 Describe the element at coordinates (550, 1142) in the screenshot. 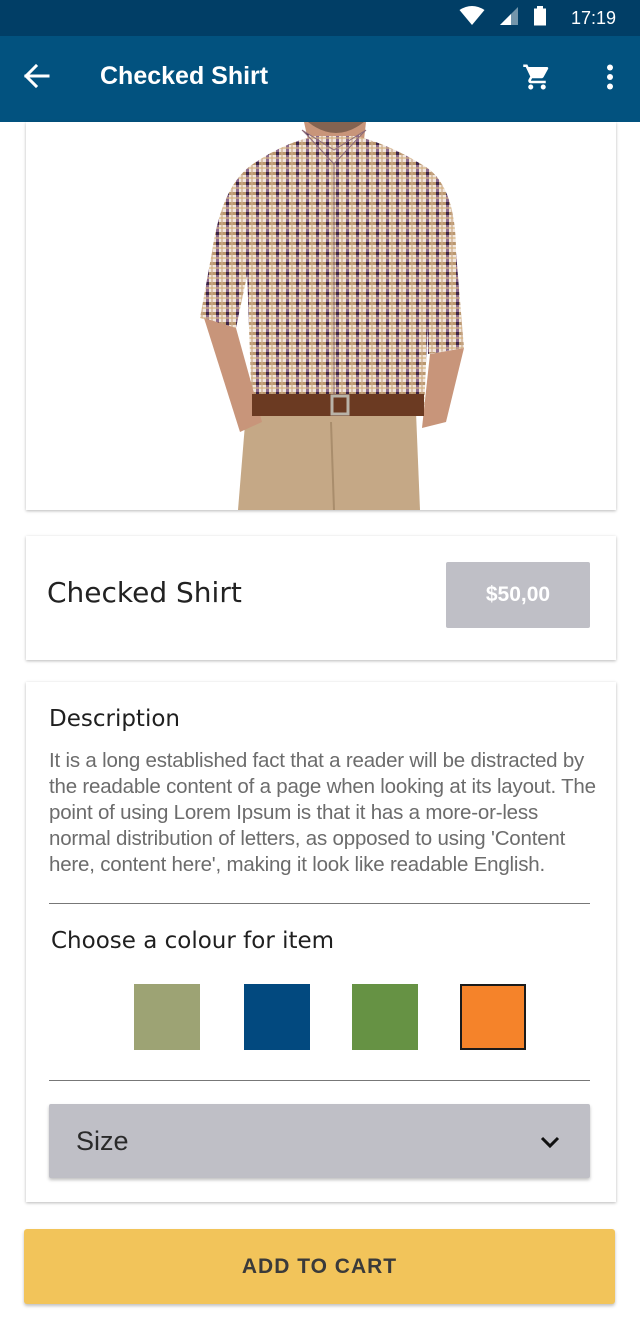

I see `chevron-down-icon` at that location.